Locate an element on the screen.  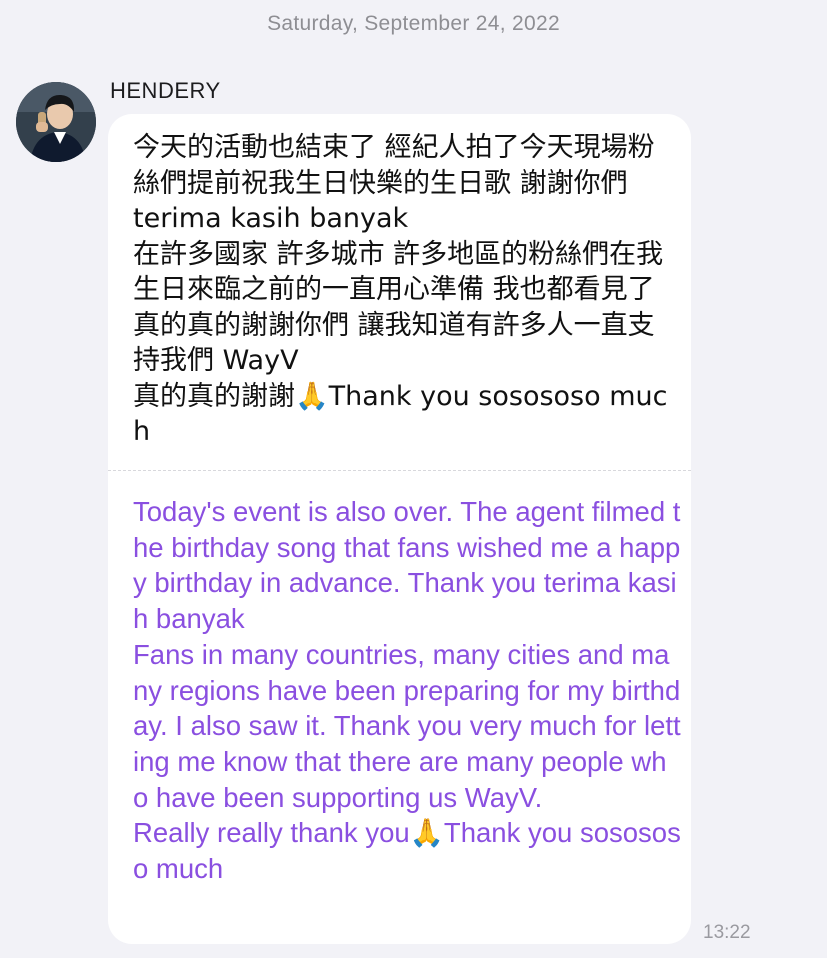
sender-name: HENDERY is located at coordinates (165, 91).